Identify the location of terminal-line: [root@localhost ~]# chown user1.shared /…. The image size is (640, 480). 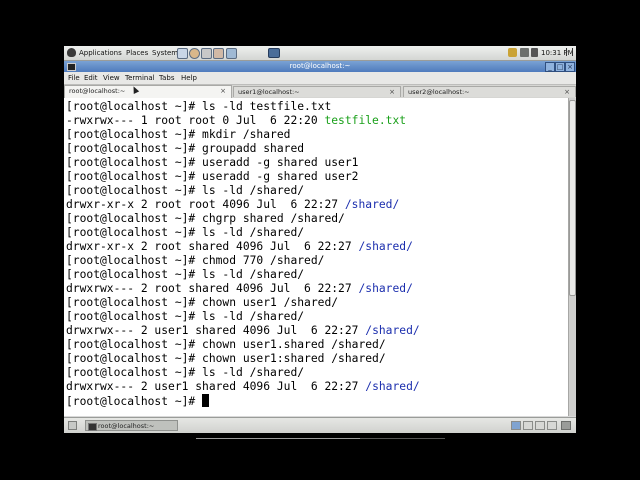
(226, 345).